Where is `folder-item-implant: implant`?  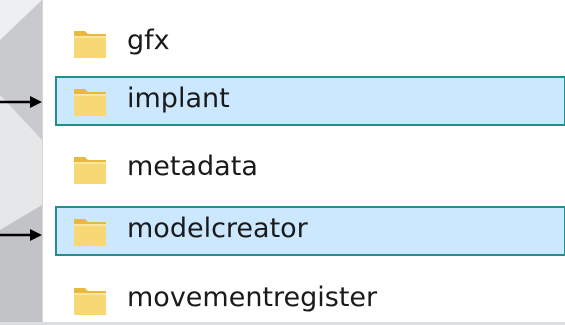
folder-item-implant: implant is located at coordinates (310, 101).